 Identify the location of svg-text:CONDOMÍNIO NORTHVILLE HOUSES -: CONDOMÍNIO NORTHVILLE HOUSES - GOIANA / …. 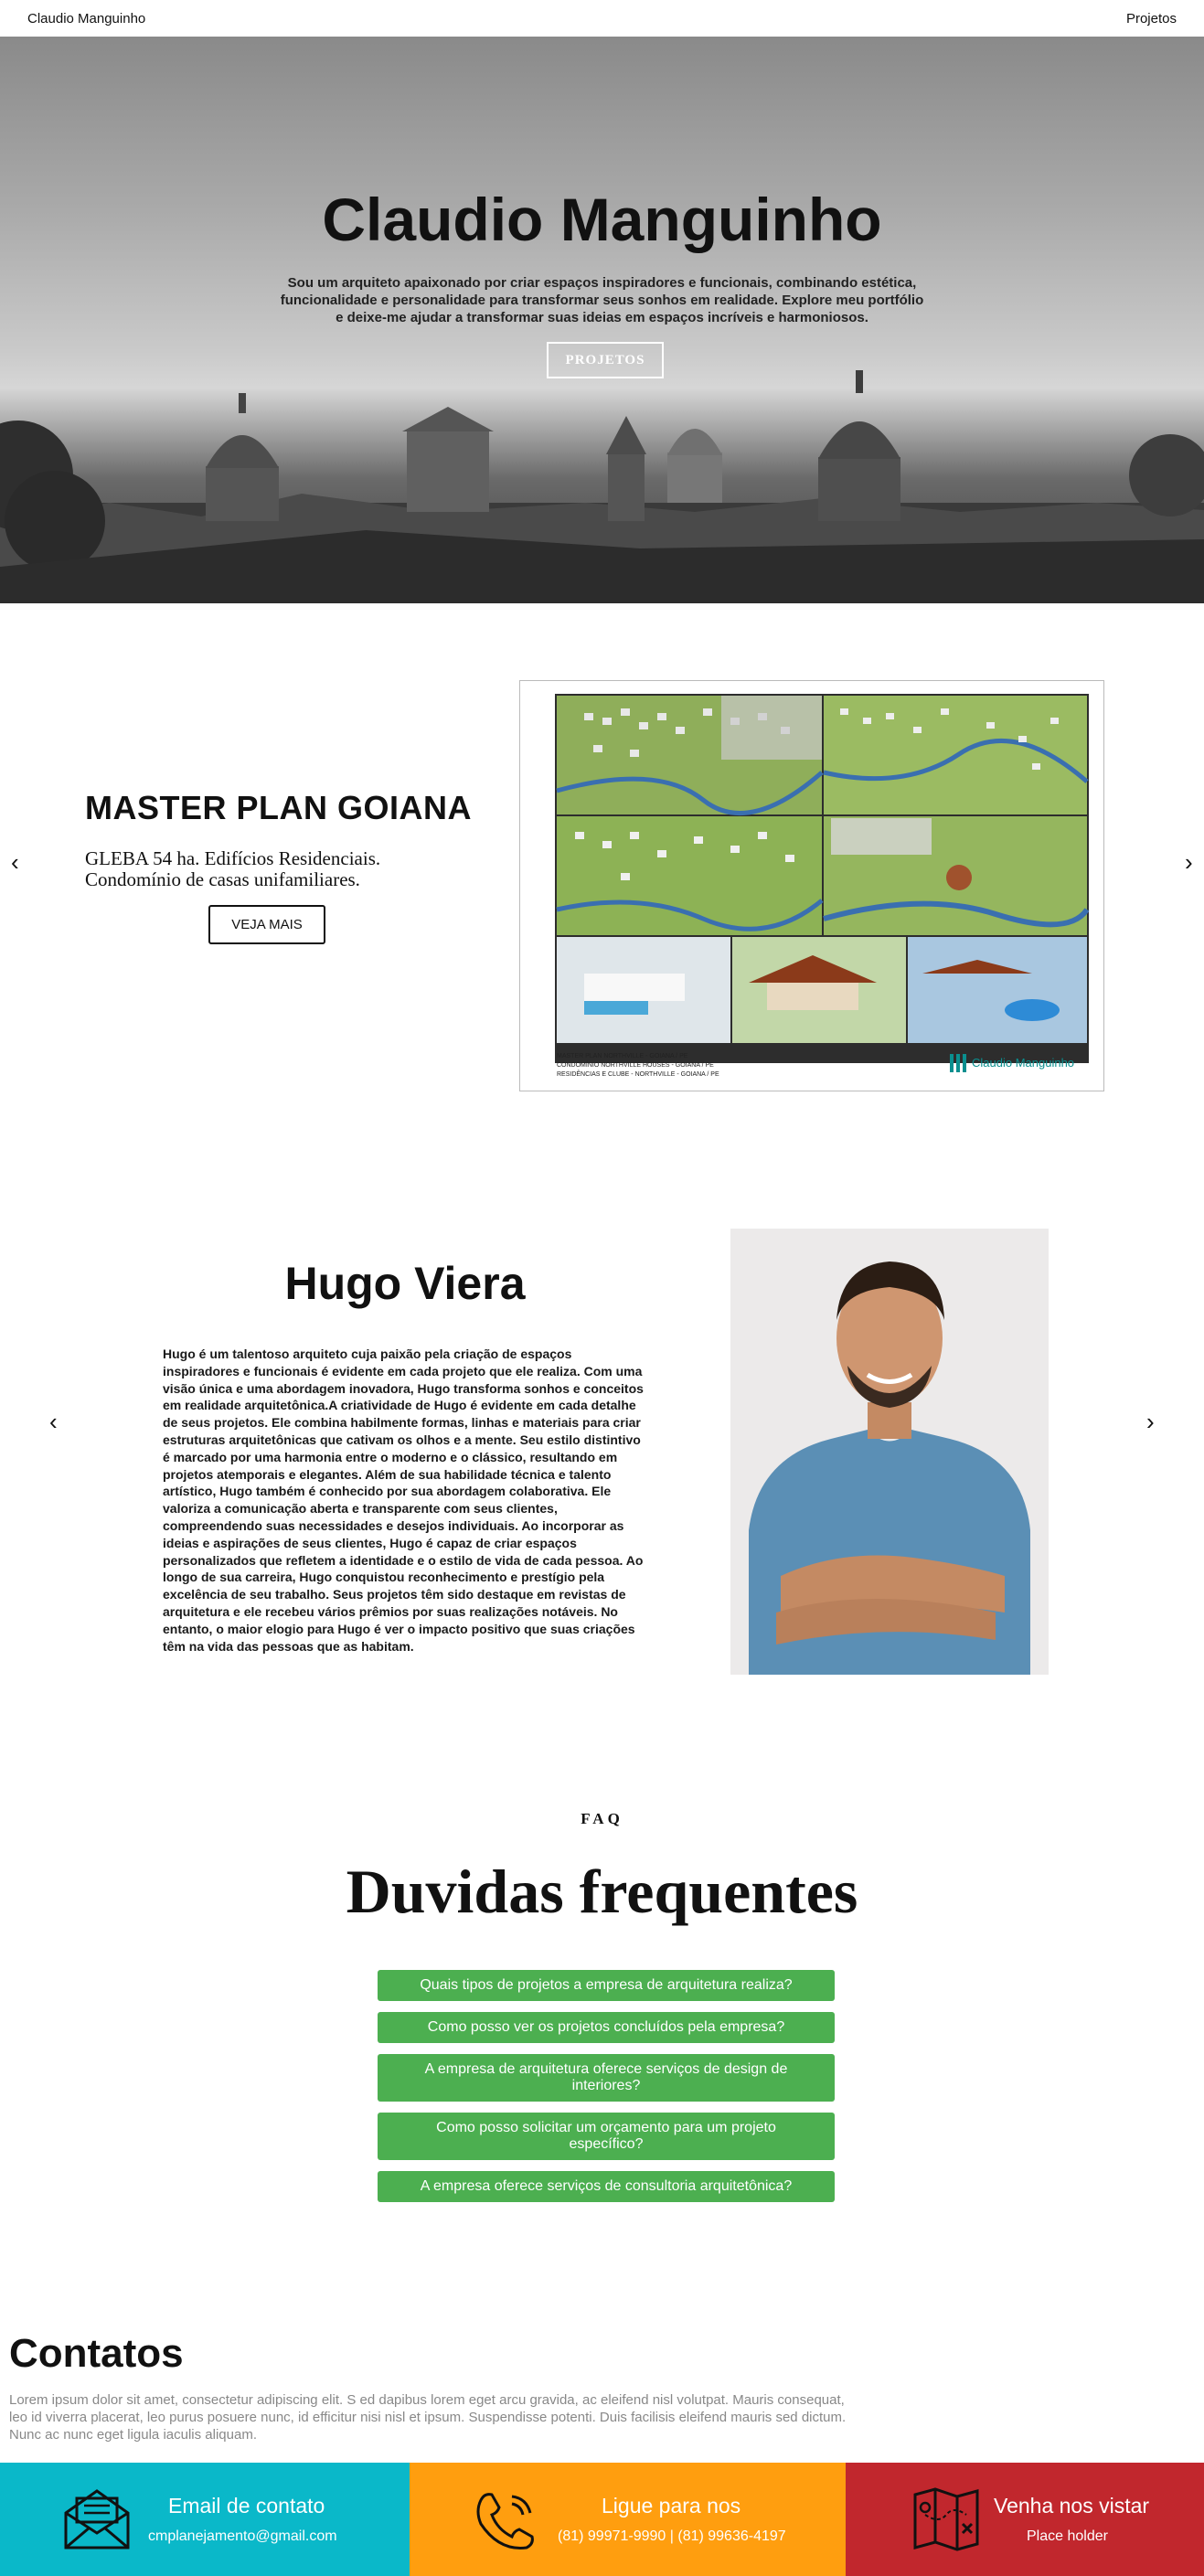
(635, 1064).